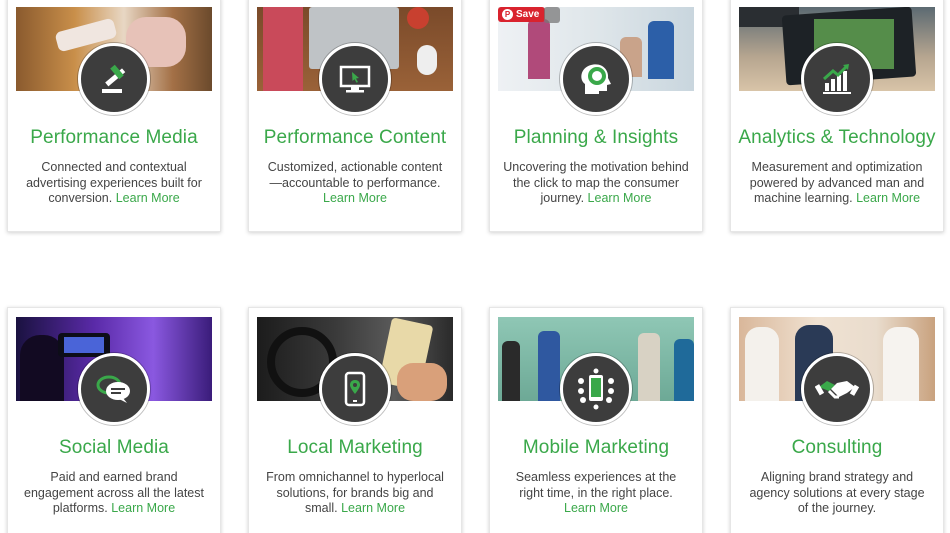 The image size is (950, 533). I want to click on card-title: Performance Content, so click(355, 137).